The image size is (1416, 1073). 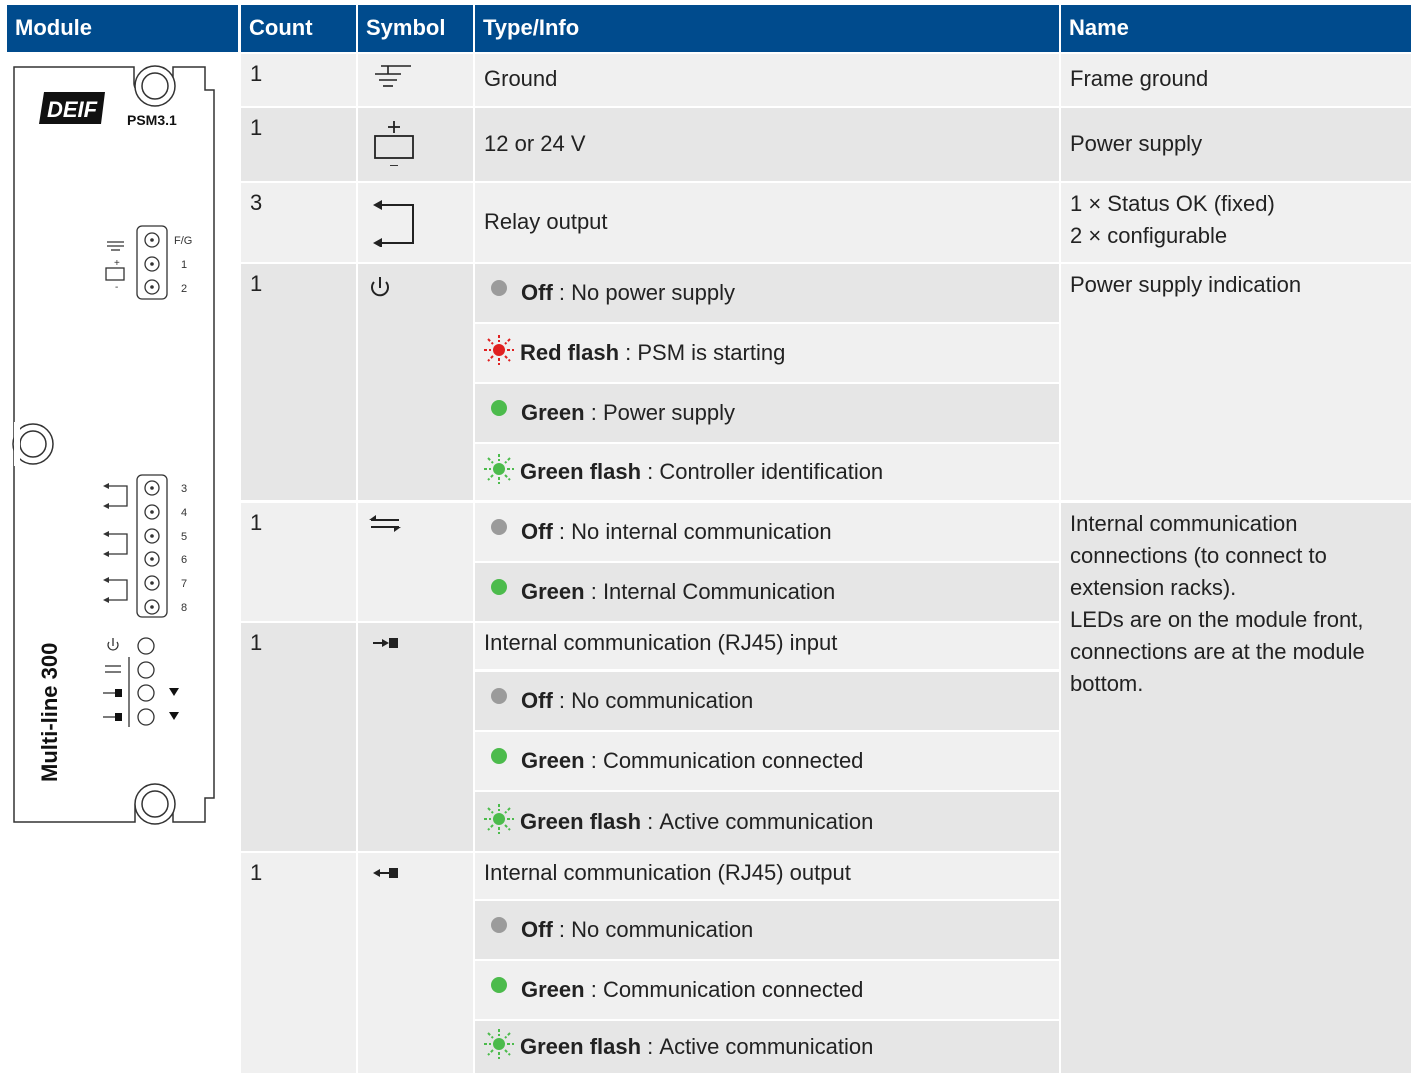 I want to click on led-row: Red flash : PSM is starting, so click(x=767, y=353).